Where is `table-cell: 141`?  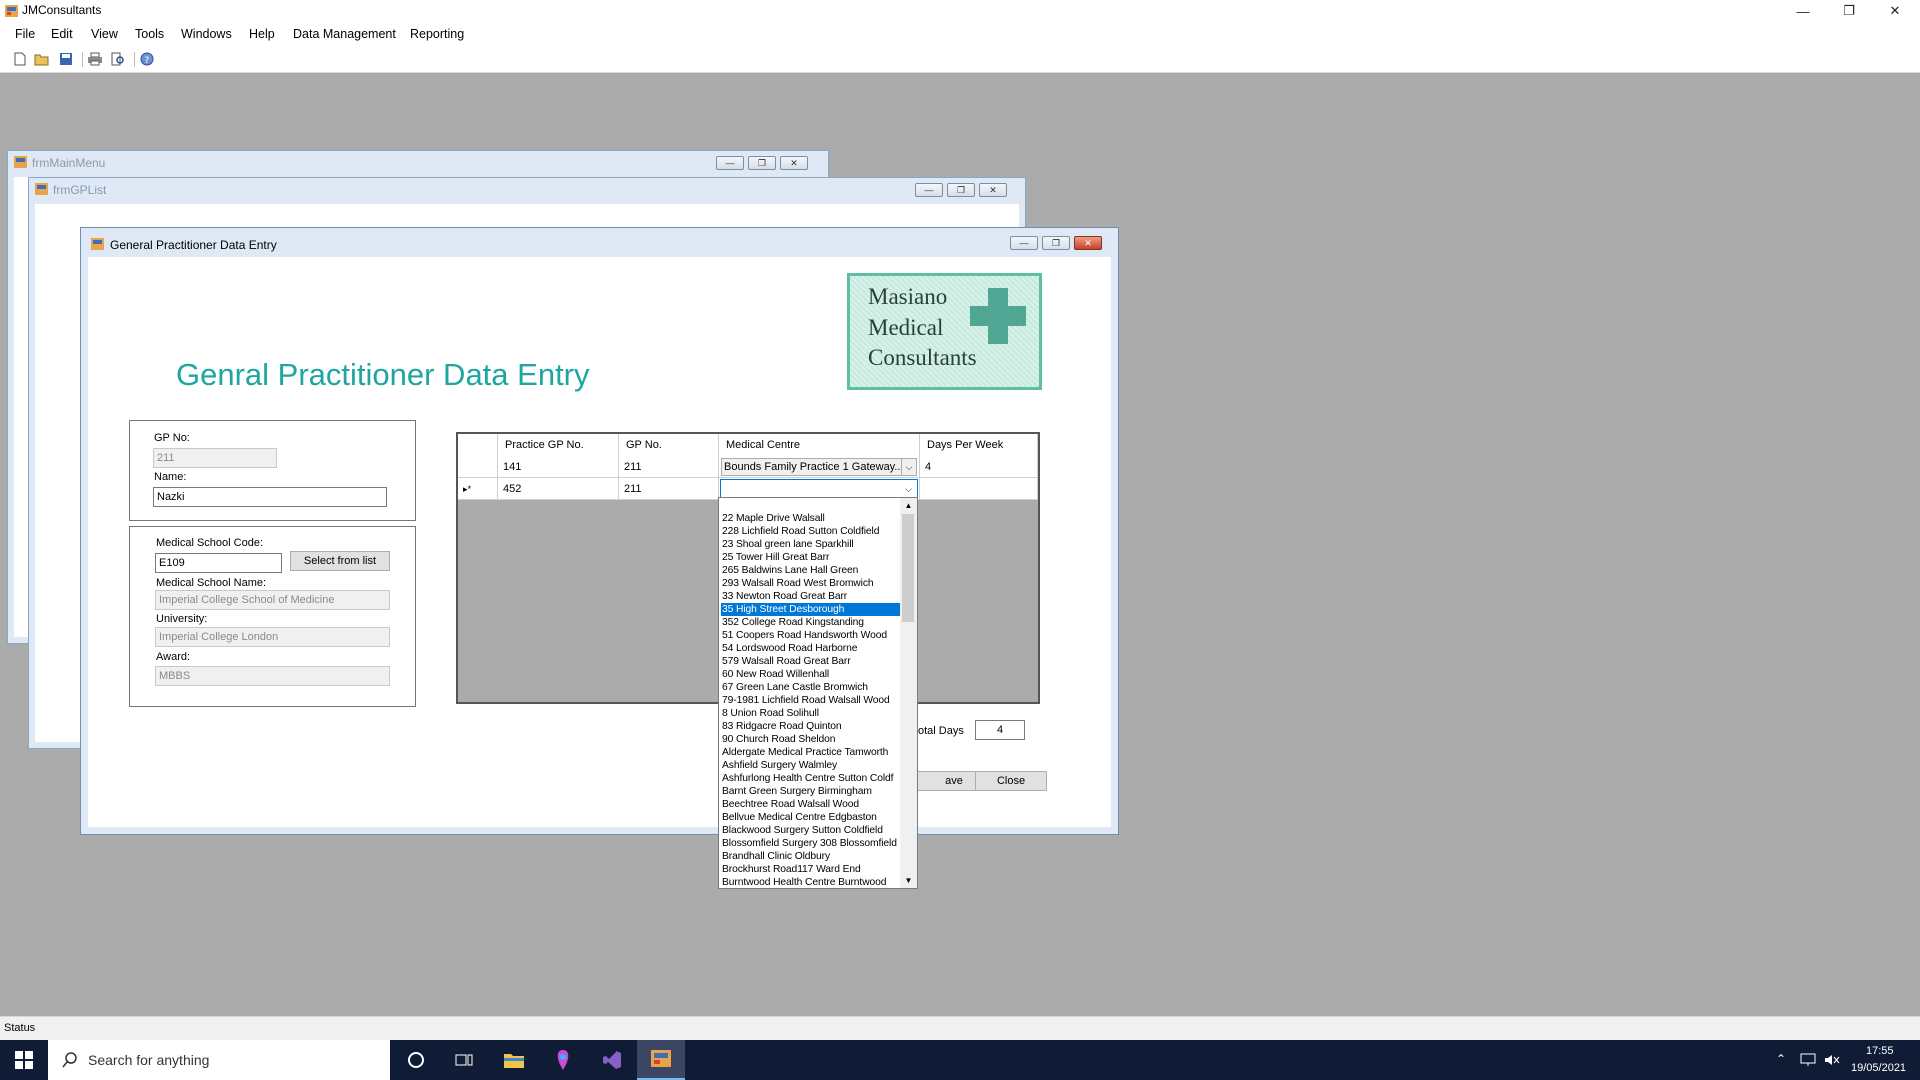 table-cell: 141 is located at coordinates (558, 467).